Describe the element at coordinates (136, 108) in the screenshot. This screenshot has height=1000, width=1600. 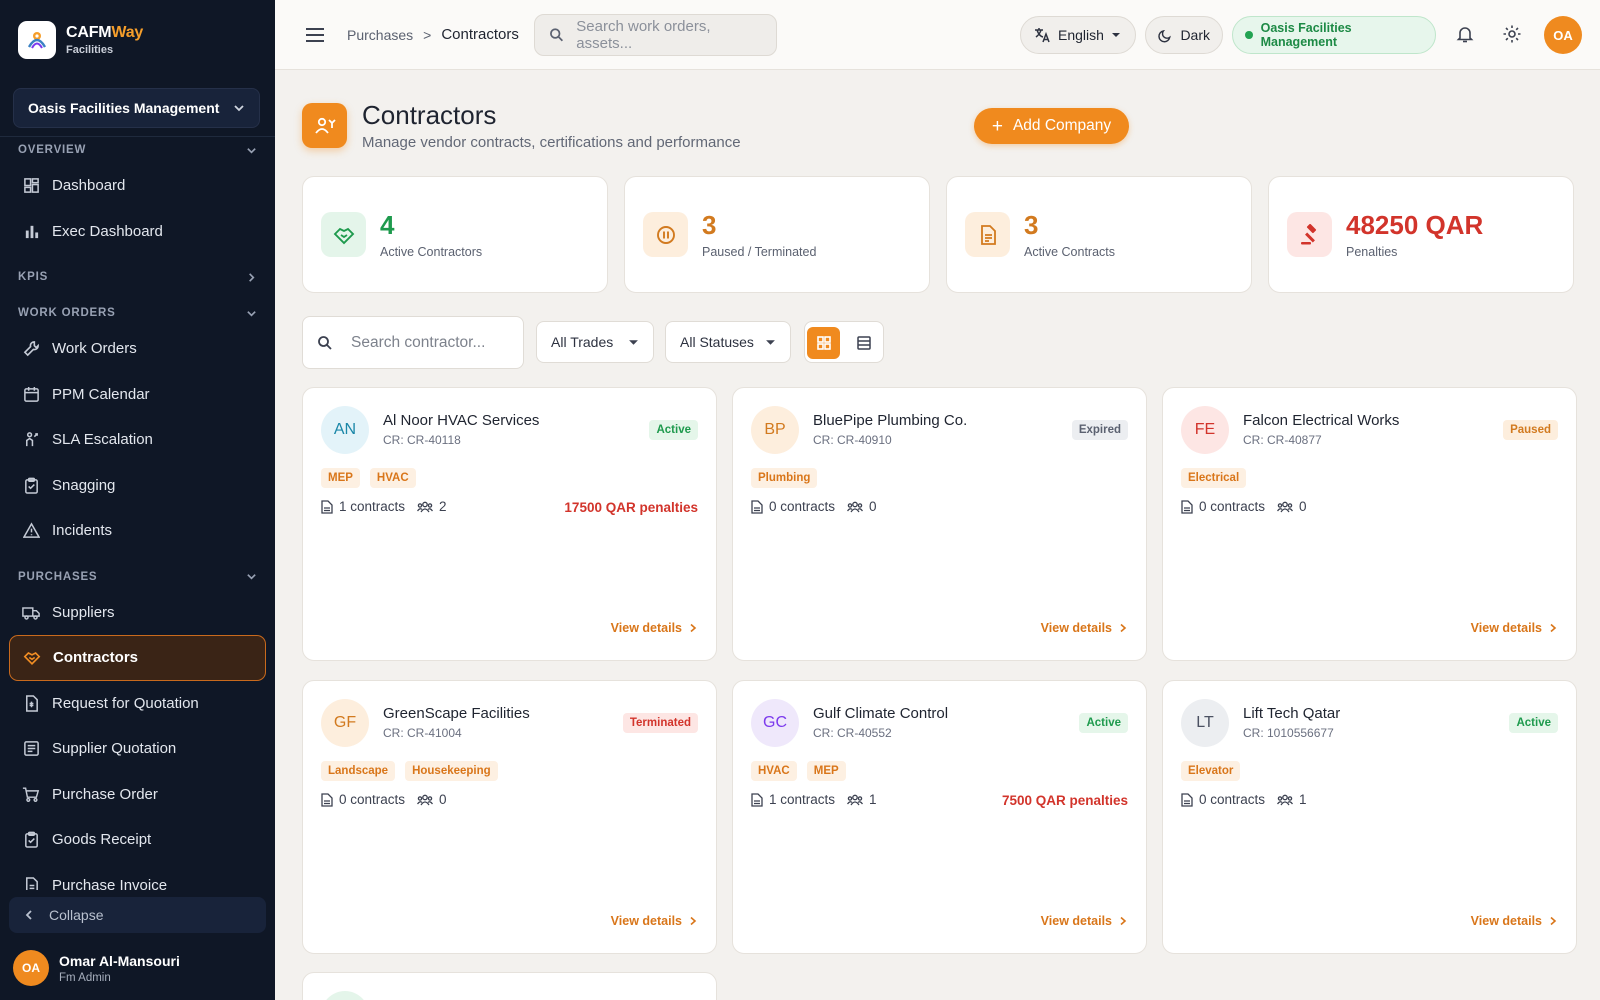
I see `org-selector: Oasis Facilities Management` at that location.